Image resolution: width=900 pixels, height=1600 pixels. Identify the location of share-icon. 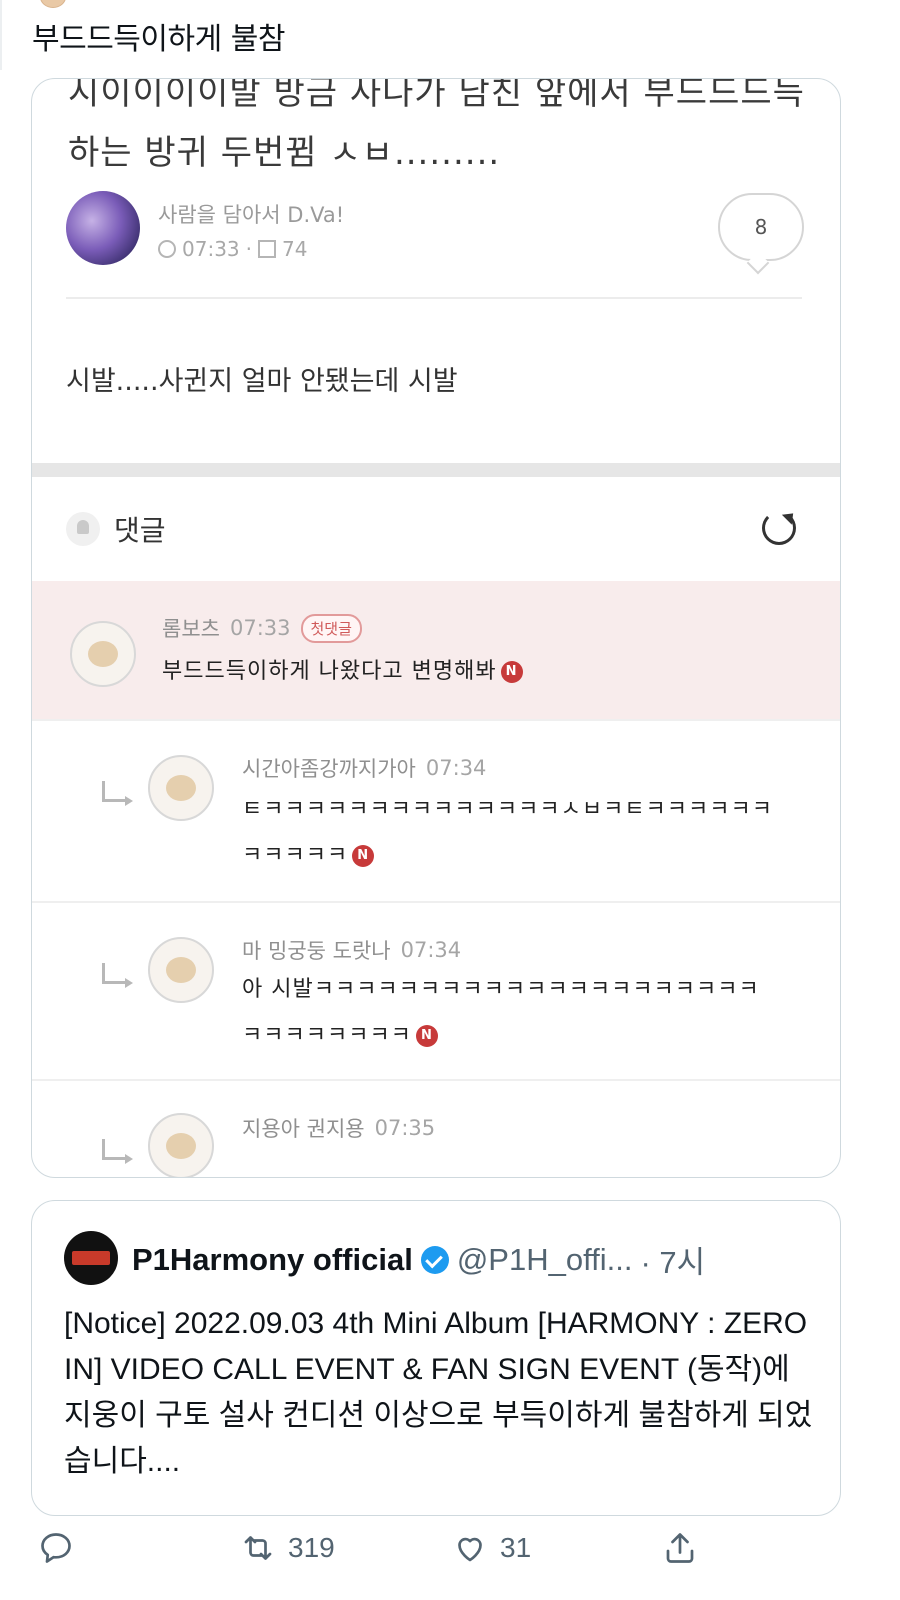
(680, 1548).